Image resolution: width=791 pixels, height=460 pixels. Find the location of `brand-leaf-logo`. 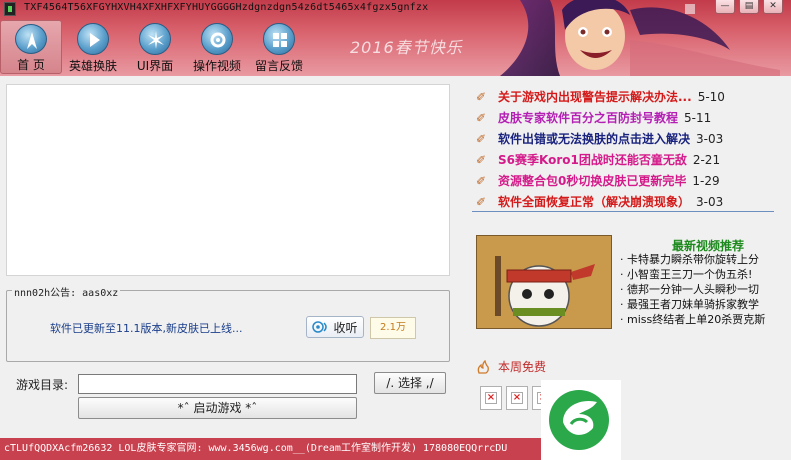

brand-leaf-logo is located at coordinates (581, 420).